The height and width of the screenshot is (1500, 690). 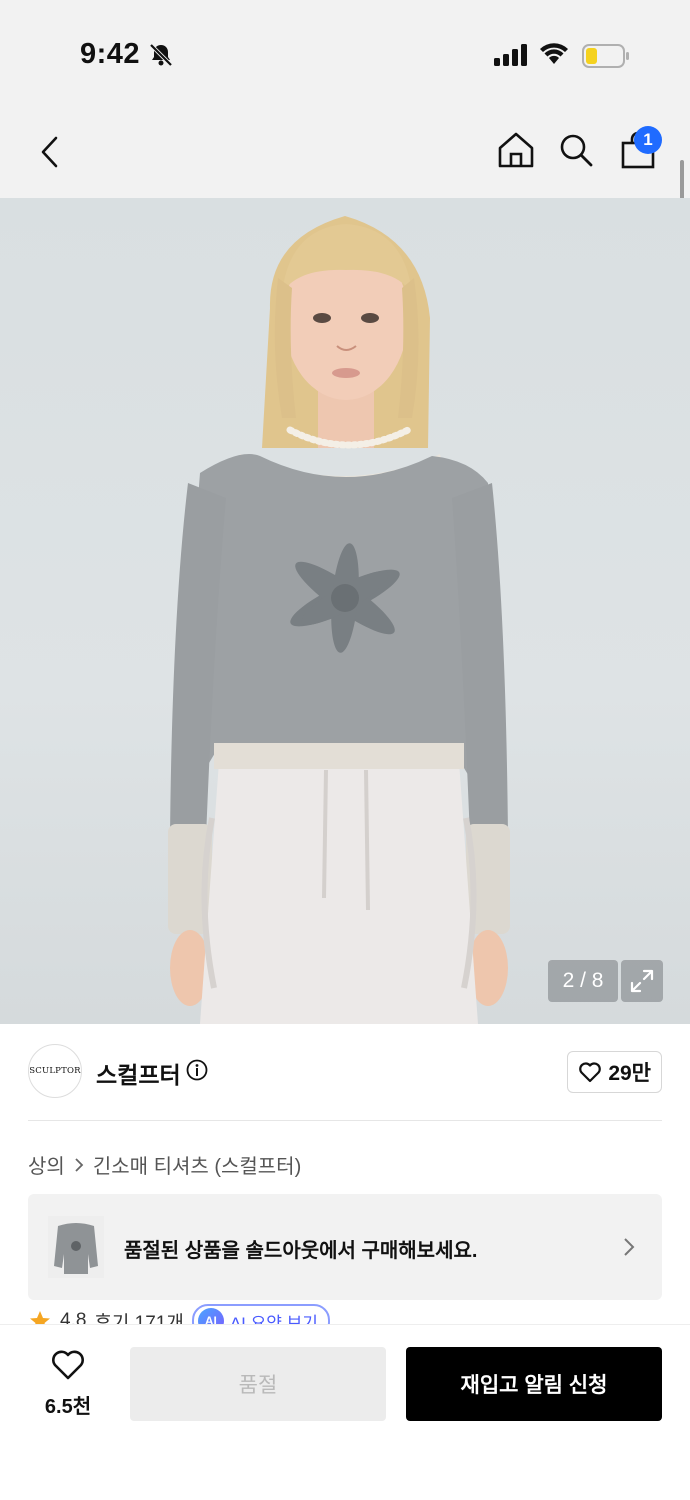 I want to click on image-counter: 2 / 8, so click(x=583, y=981).